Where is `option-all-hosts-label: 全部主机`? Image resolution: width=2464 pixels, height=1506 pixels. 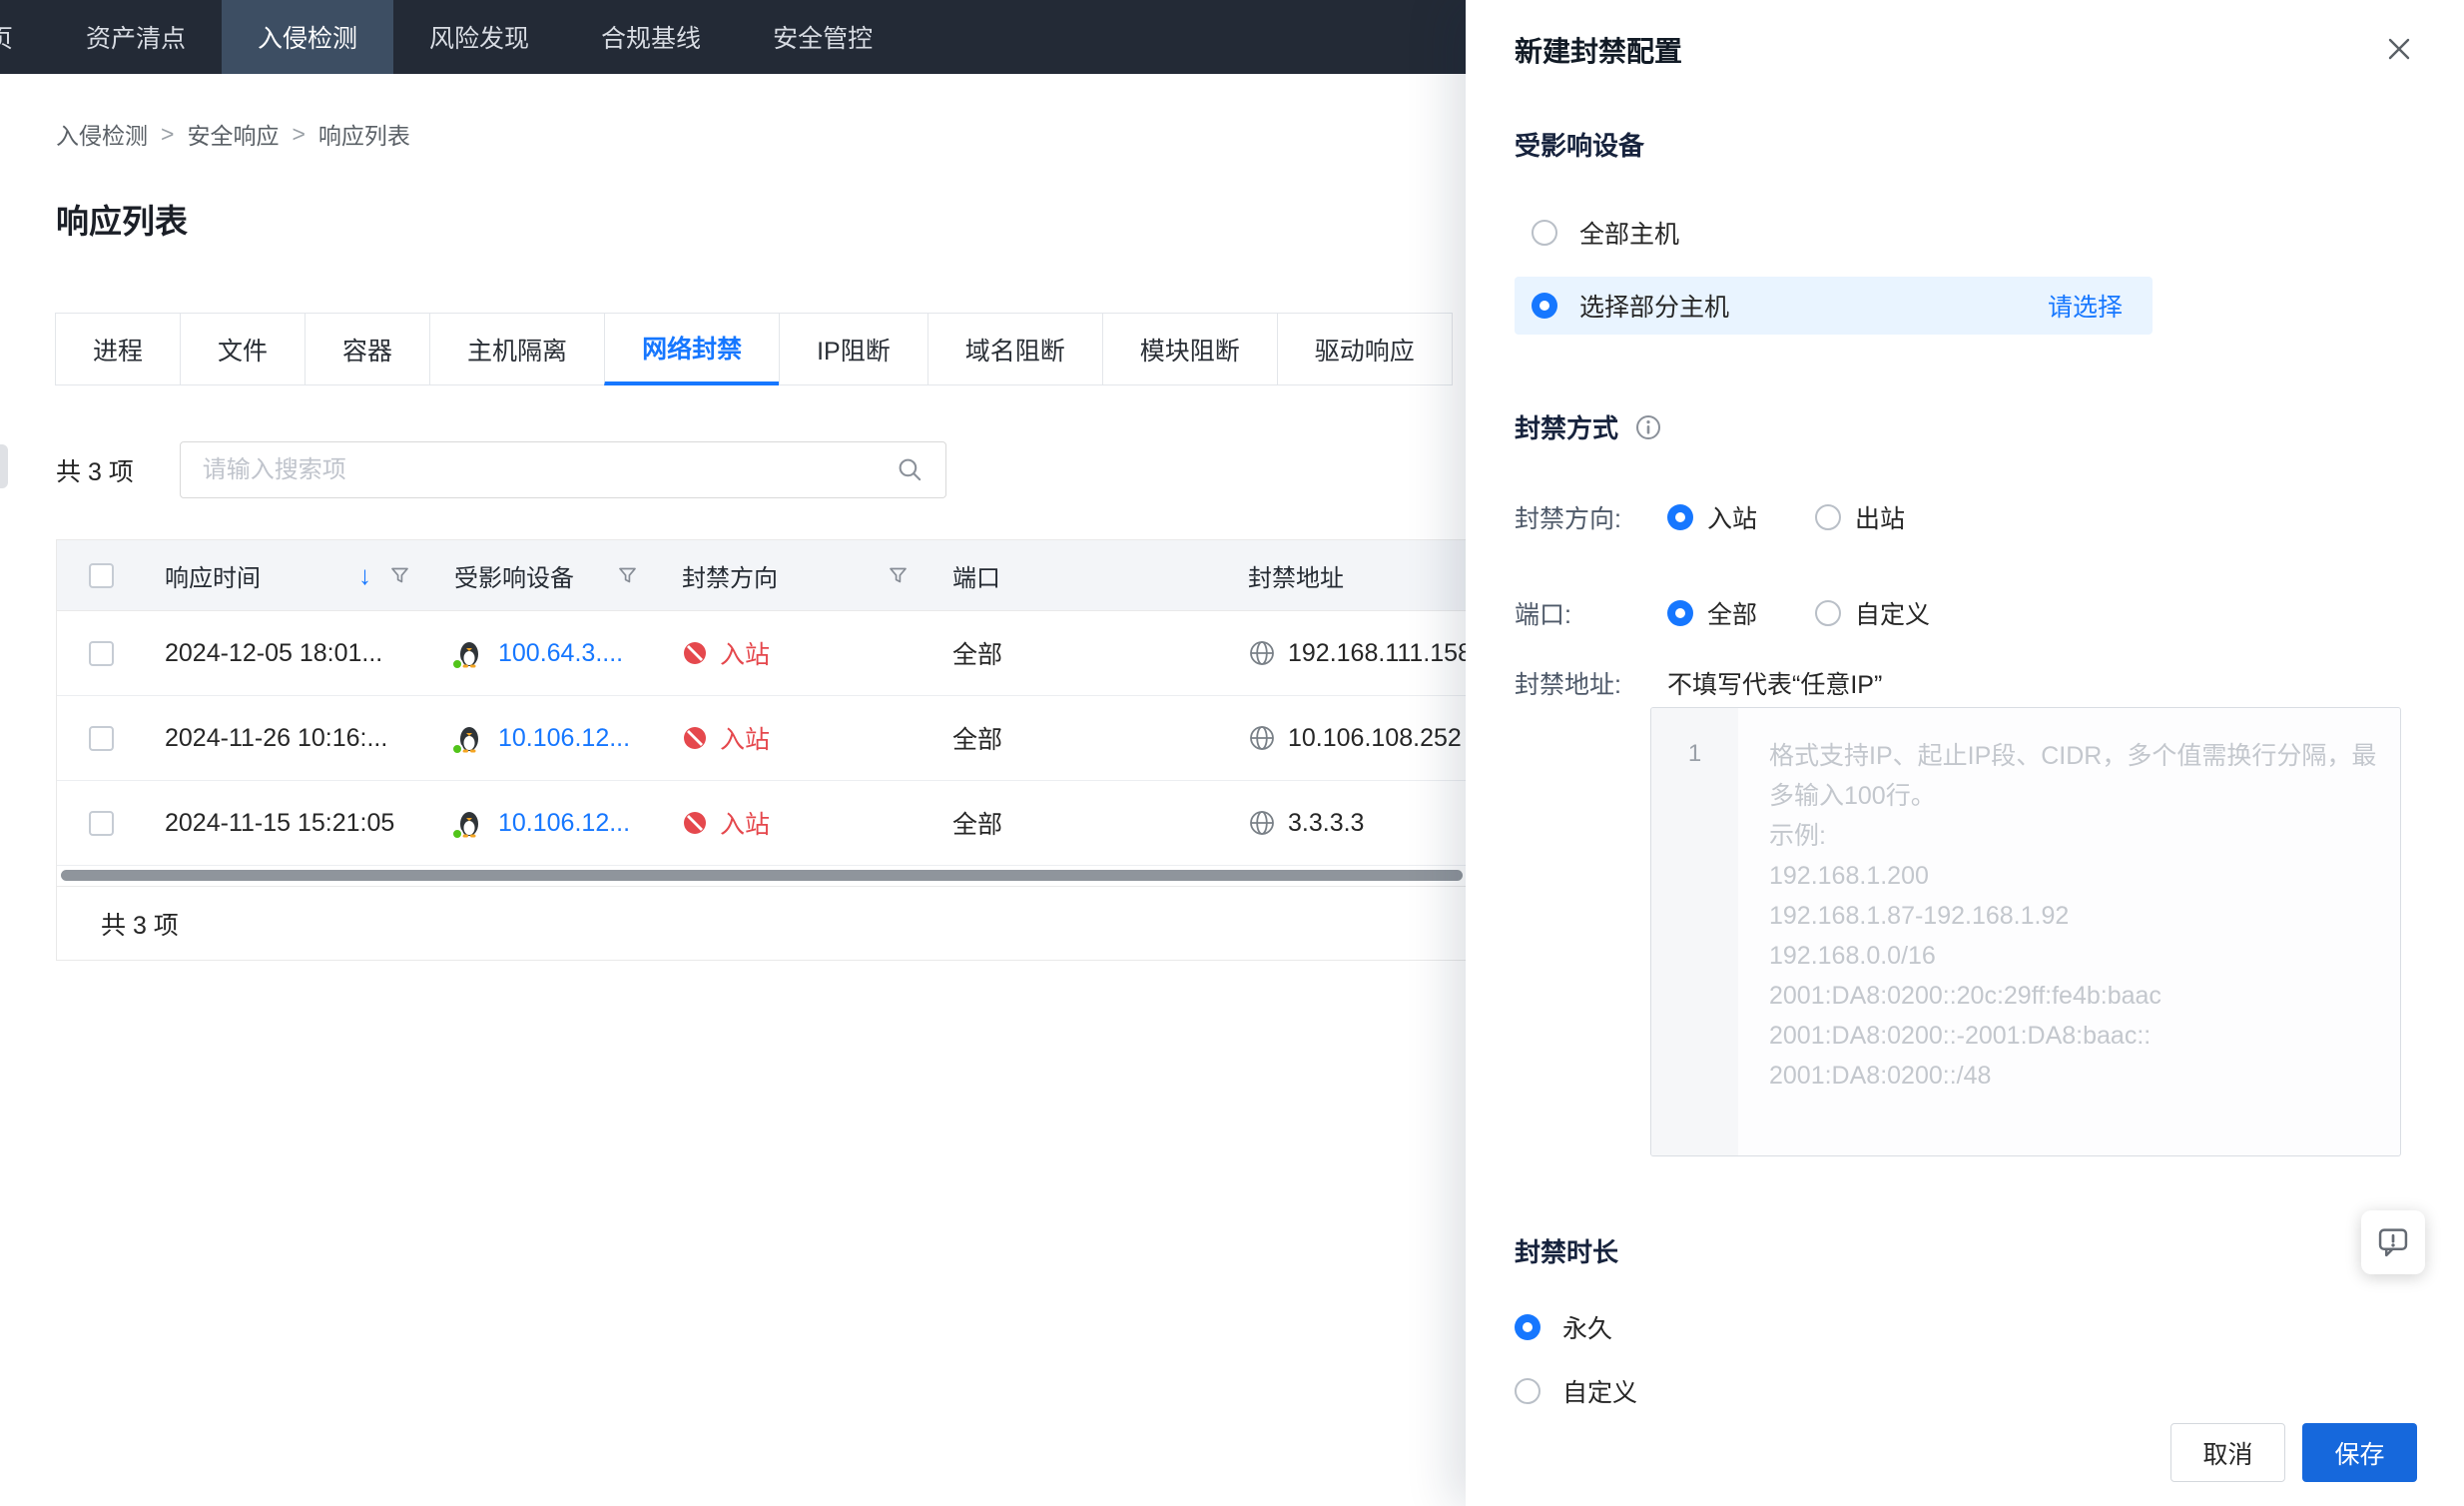
option-all-hosts-label: 全部主机 is located at coordinates (1629, 235).